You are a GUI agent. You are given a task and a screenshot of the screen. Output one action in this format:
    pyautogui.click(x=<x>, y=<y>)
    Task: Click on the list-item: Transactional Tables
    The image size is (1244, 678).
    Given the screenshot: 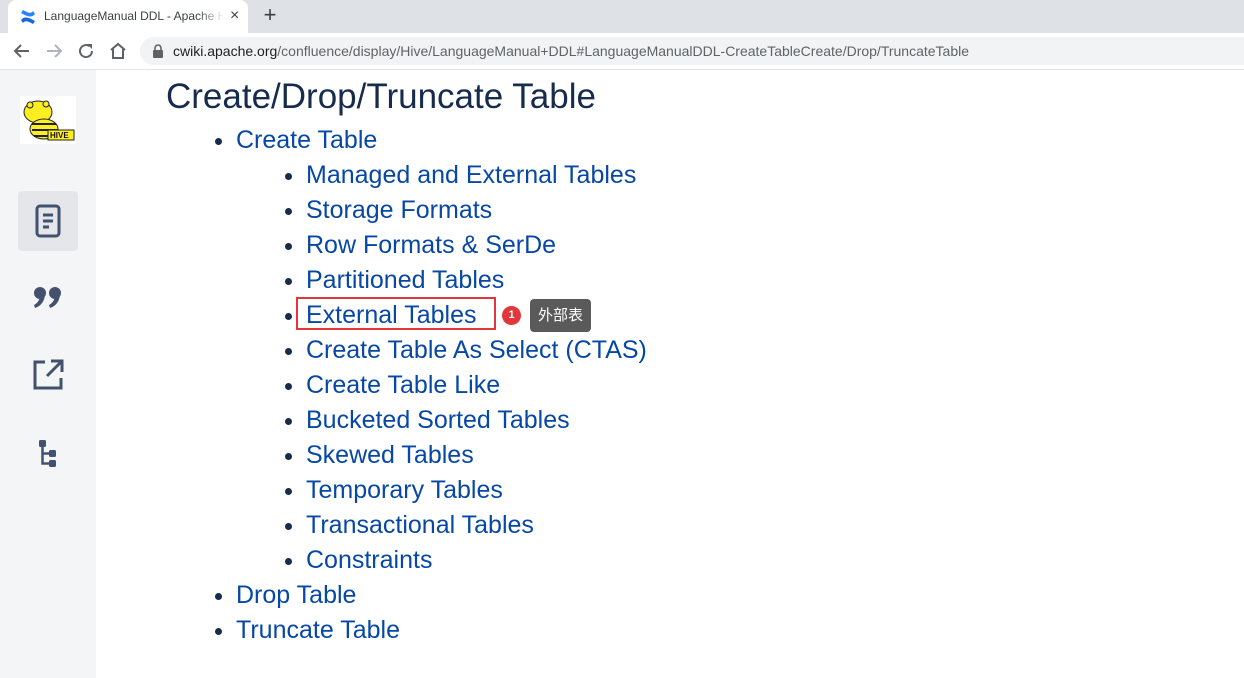 What is the action you would take?
    pyautogui.click(x=476, y=525)
    